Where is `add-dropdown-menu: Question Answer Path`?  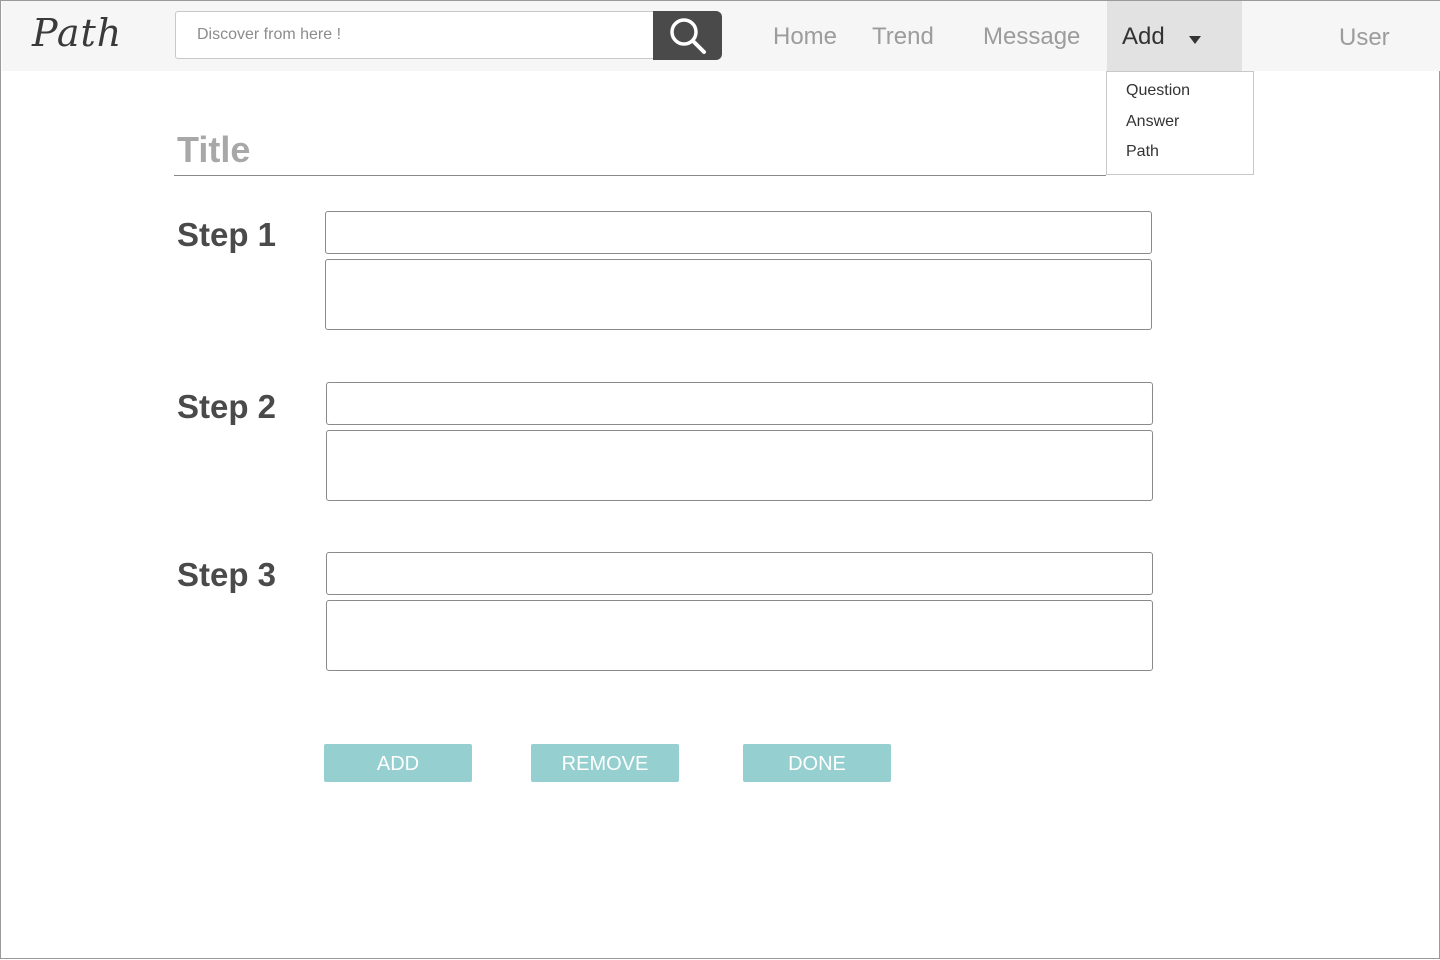 add-dropdown-menu: Question Answer Path is located at coordinates (1180, 123).